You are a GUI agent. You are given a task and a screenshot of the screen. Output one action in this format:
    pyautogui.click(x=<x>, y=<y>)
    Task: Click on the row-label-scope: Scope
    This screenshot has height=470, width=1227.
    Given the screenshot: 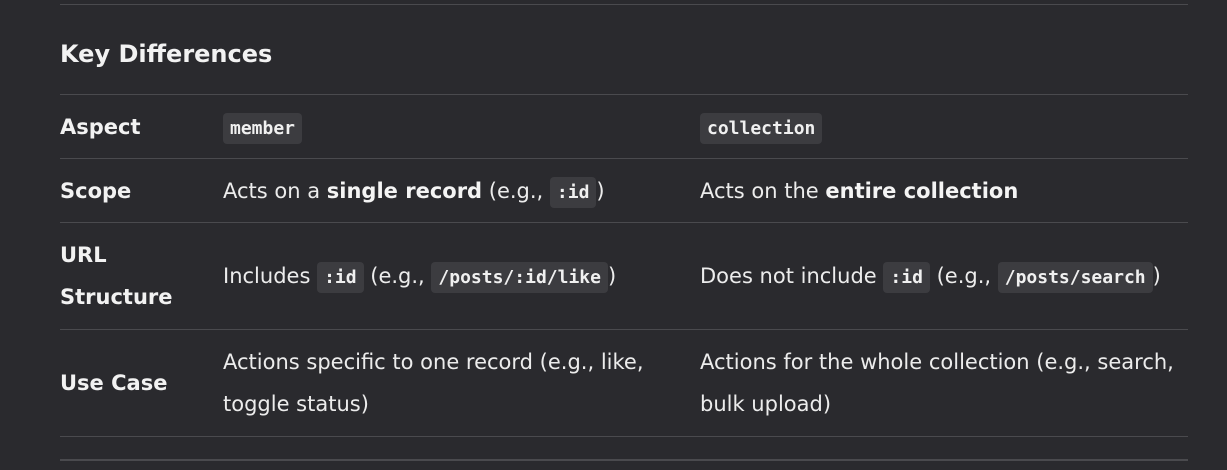 What is the action you would take?
    pyautogui.click(x=96, y=190)
    